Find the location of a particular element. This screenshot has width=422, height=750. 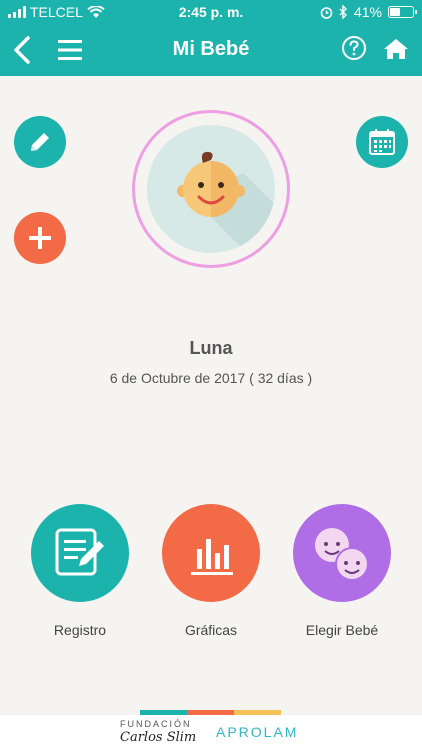

home-button is located at coordinates (396, 50).